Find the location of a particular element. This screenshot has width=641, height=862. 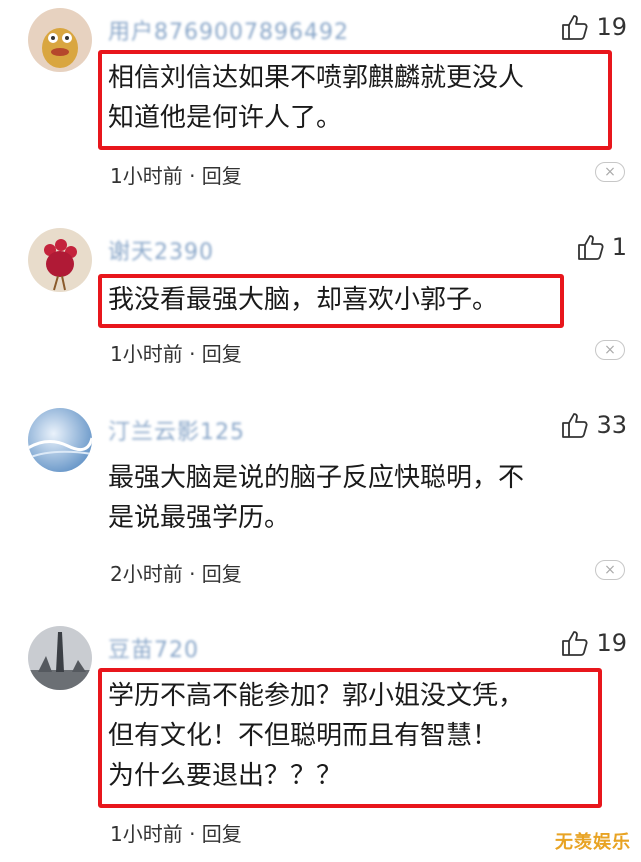

comment-line: 知道他是何许人了。 is located at coordinates (225, 118).